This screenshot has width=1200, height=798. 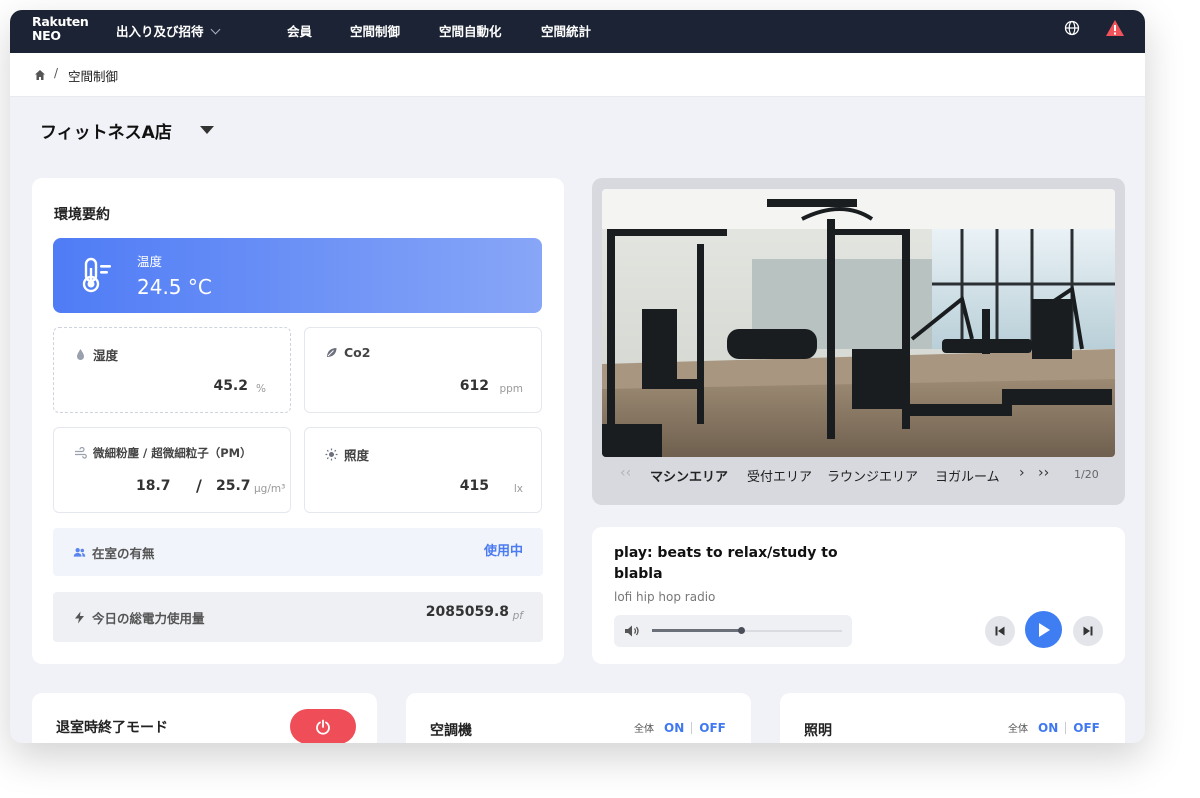 What do you see at coordinates (1072, 28) in the screenshot?
I see `globe-icon` at bounding box center [1072, 28].